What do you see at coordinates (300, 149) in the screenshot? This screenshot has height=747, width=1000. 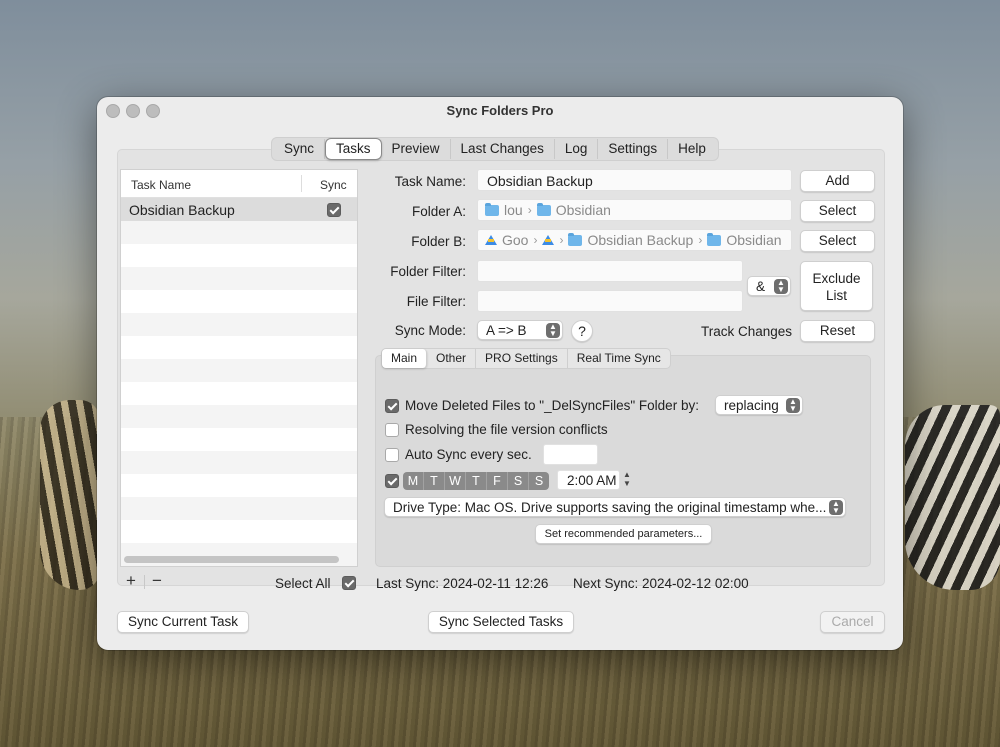 I see `tab-sync: Sync` at bounding box center [300, 149].